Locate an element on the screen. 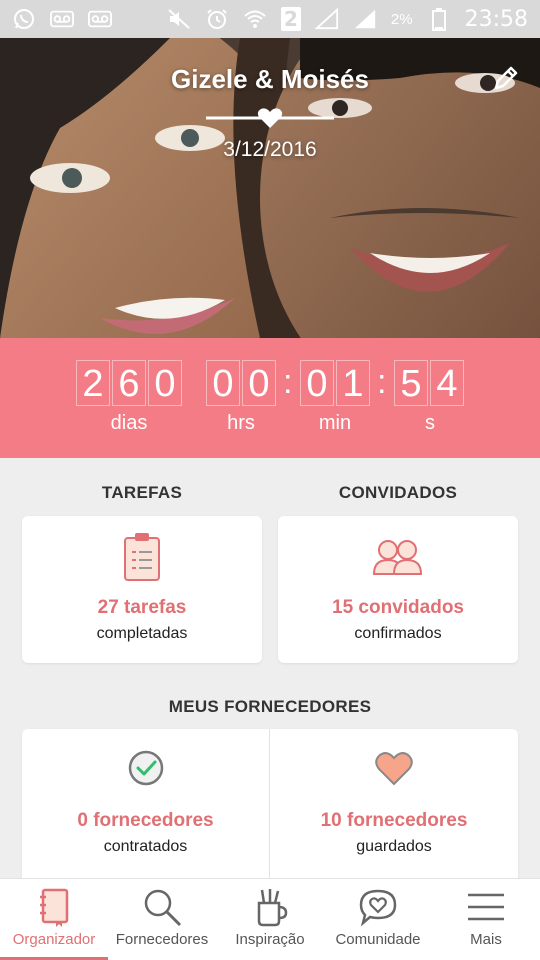 The height and width of the screenshot is (960, 540). status-time: 23:58 is located at coordinates (496, 19).